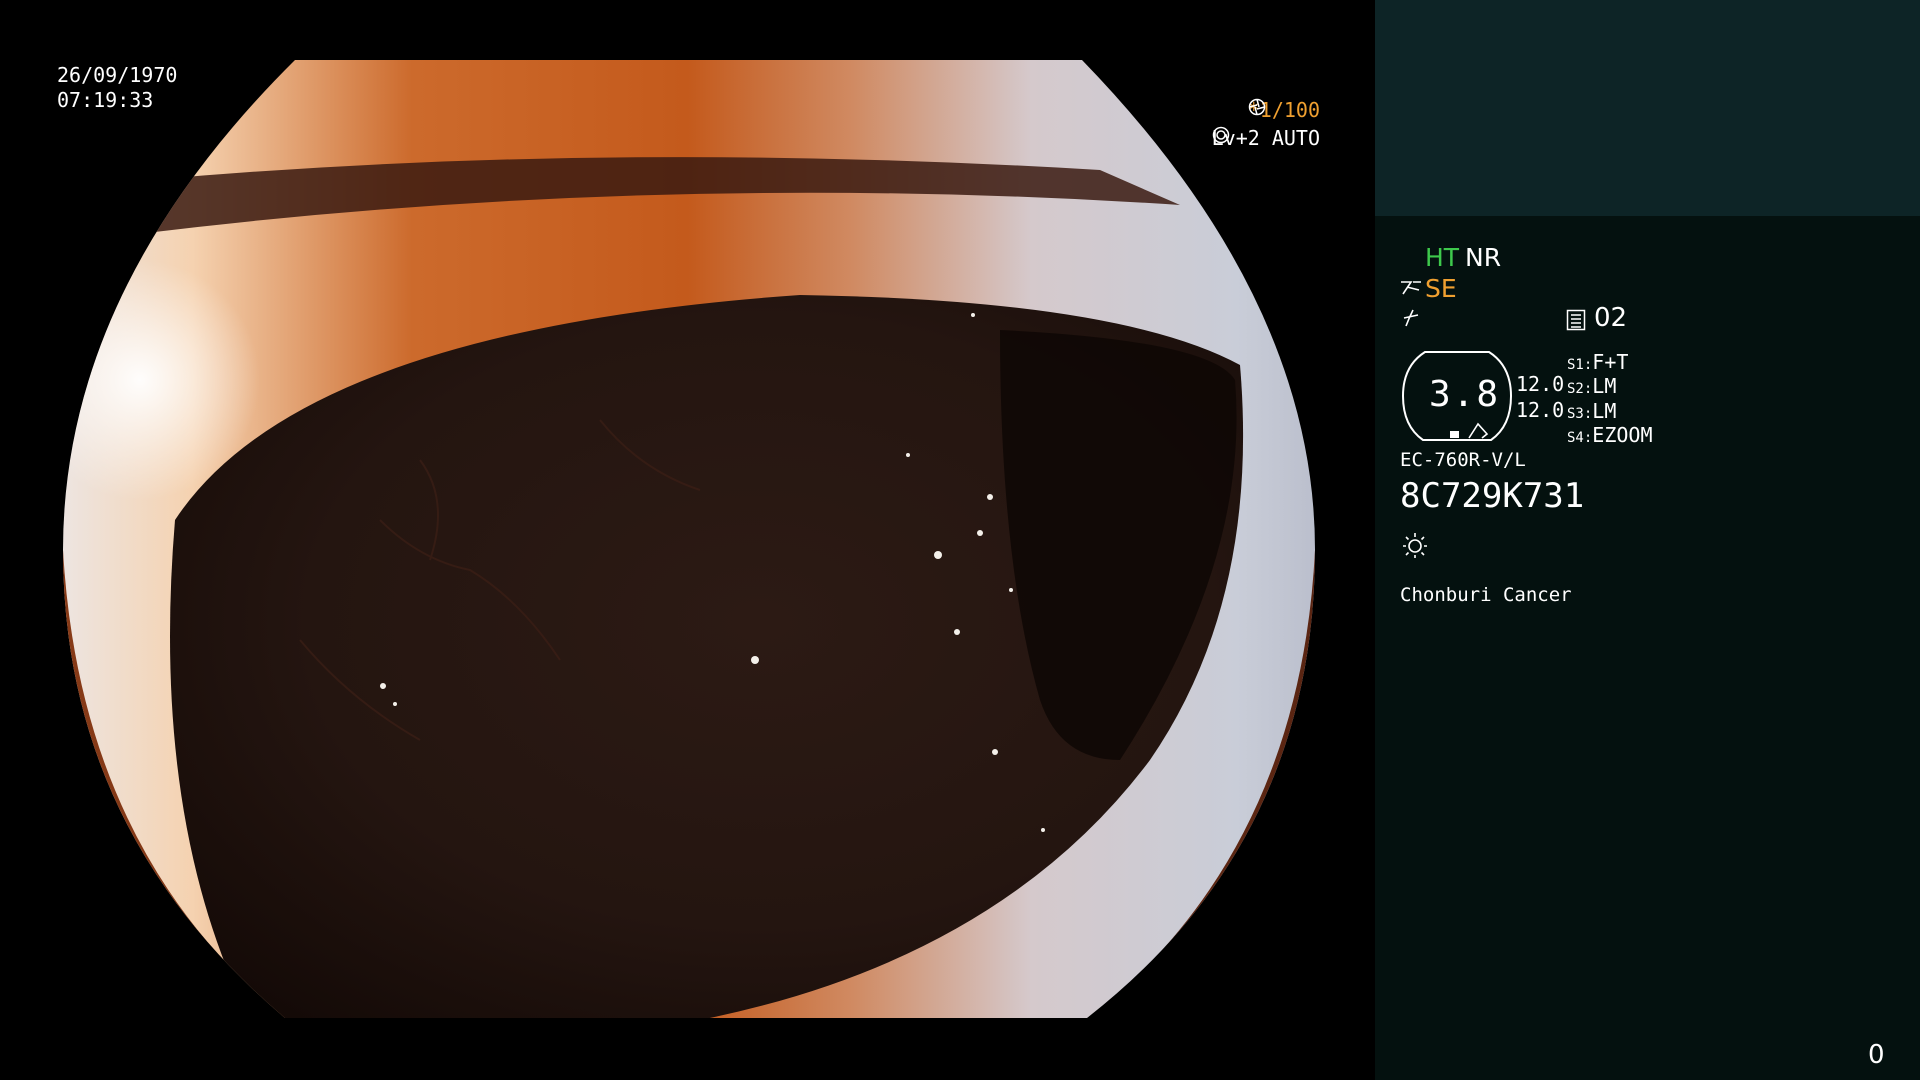  I want to click on scope-serial: 8C729K731, so click(1492, 496).